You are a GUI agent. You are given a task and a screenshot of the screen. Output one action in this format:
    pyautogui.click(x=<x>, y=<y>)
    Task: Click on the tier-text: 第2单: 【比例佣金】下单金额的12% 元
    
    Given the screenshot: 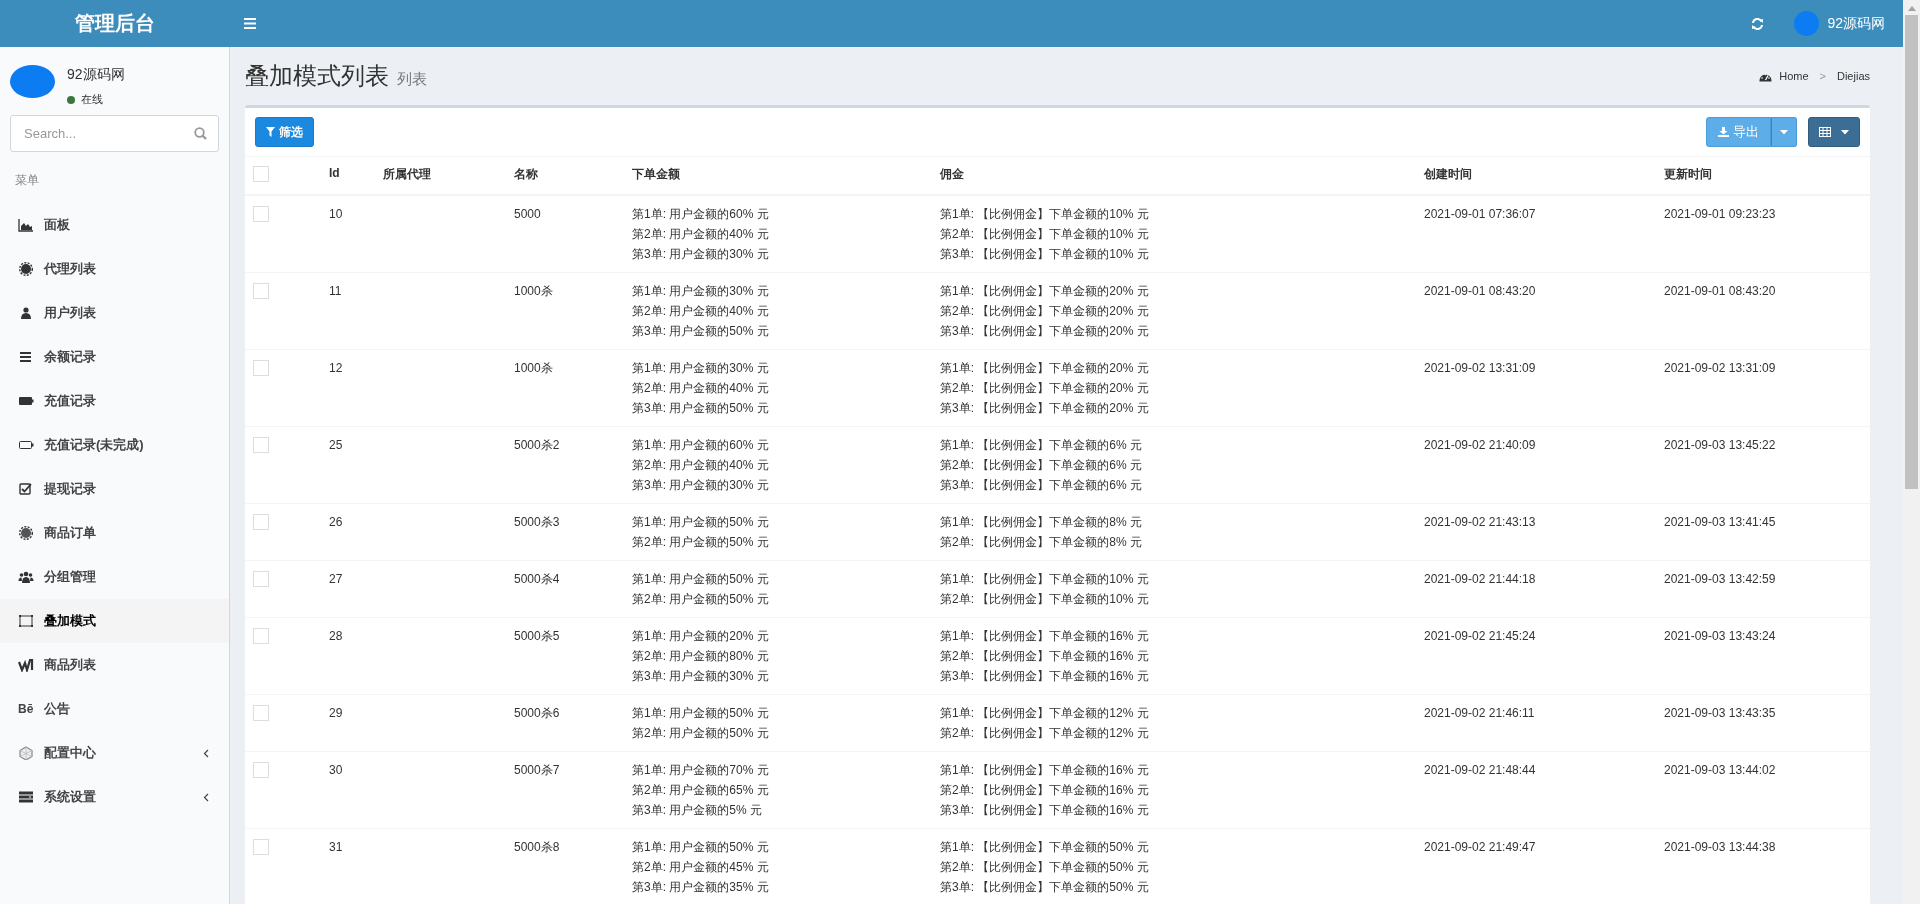 What is the action you would take?
    pyautogui.click(x=1044, y=733)
    